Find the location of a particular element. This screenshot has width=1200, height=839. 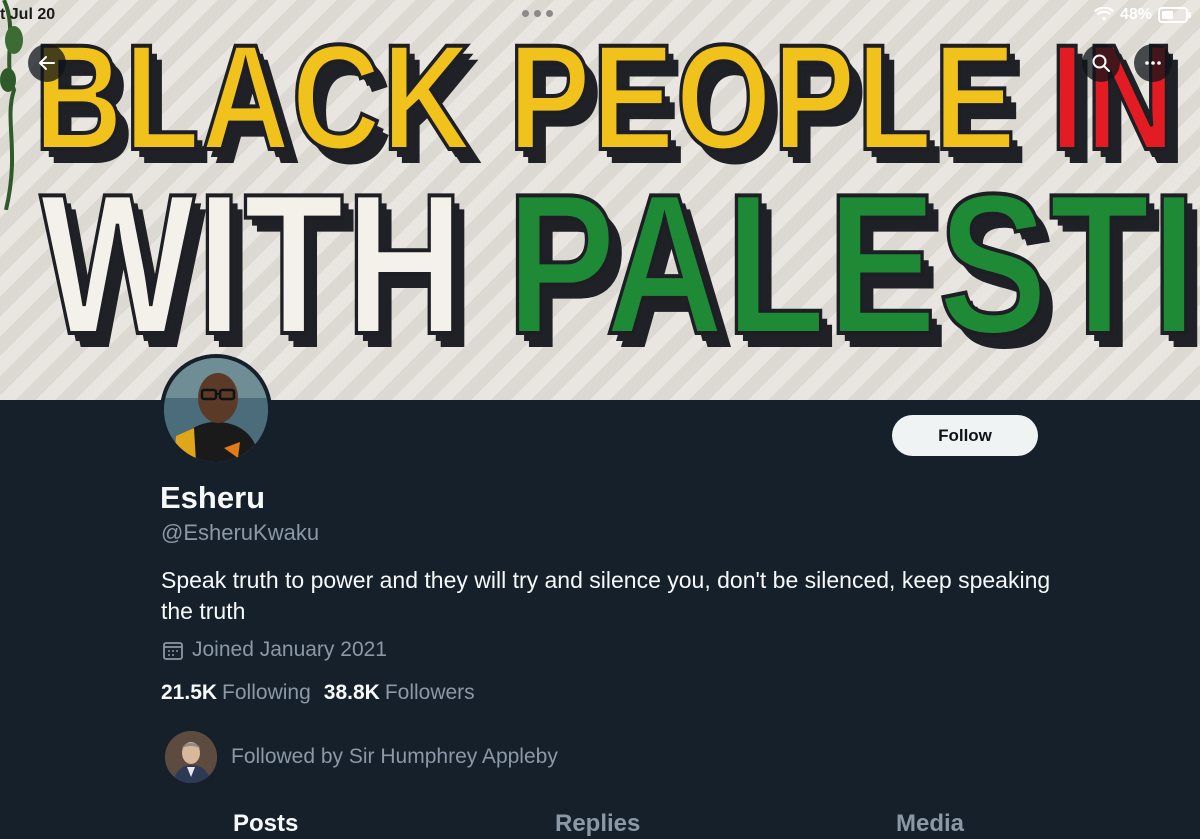

follower-avatar is located at coordinates (191, 757).